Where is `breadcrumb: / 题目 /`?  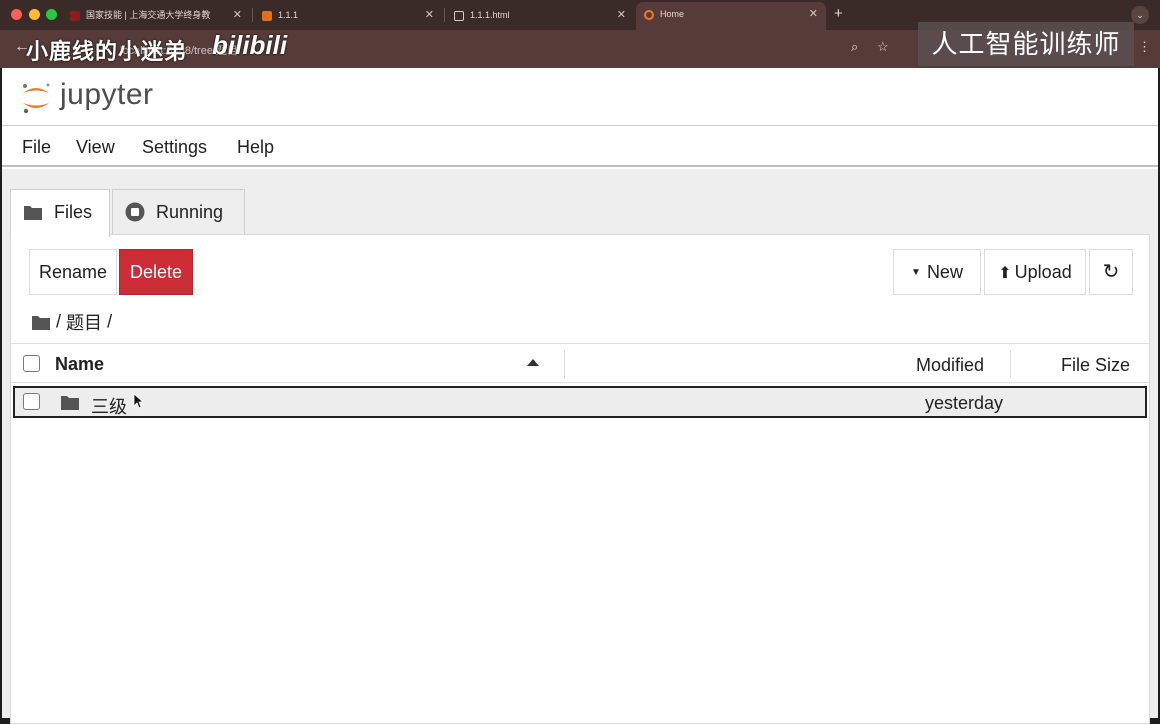
breadcrumb: / 题目 / is located at coordinates (71, 321).